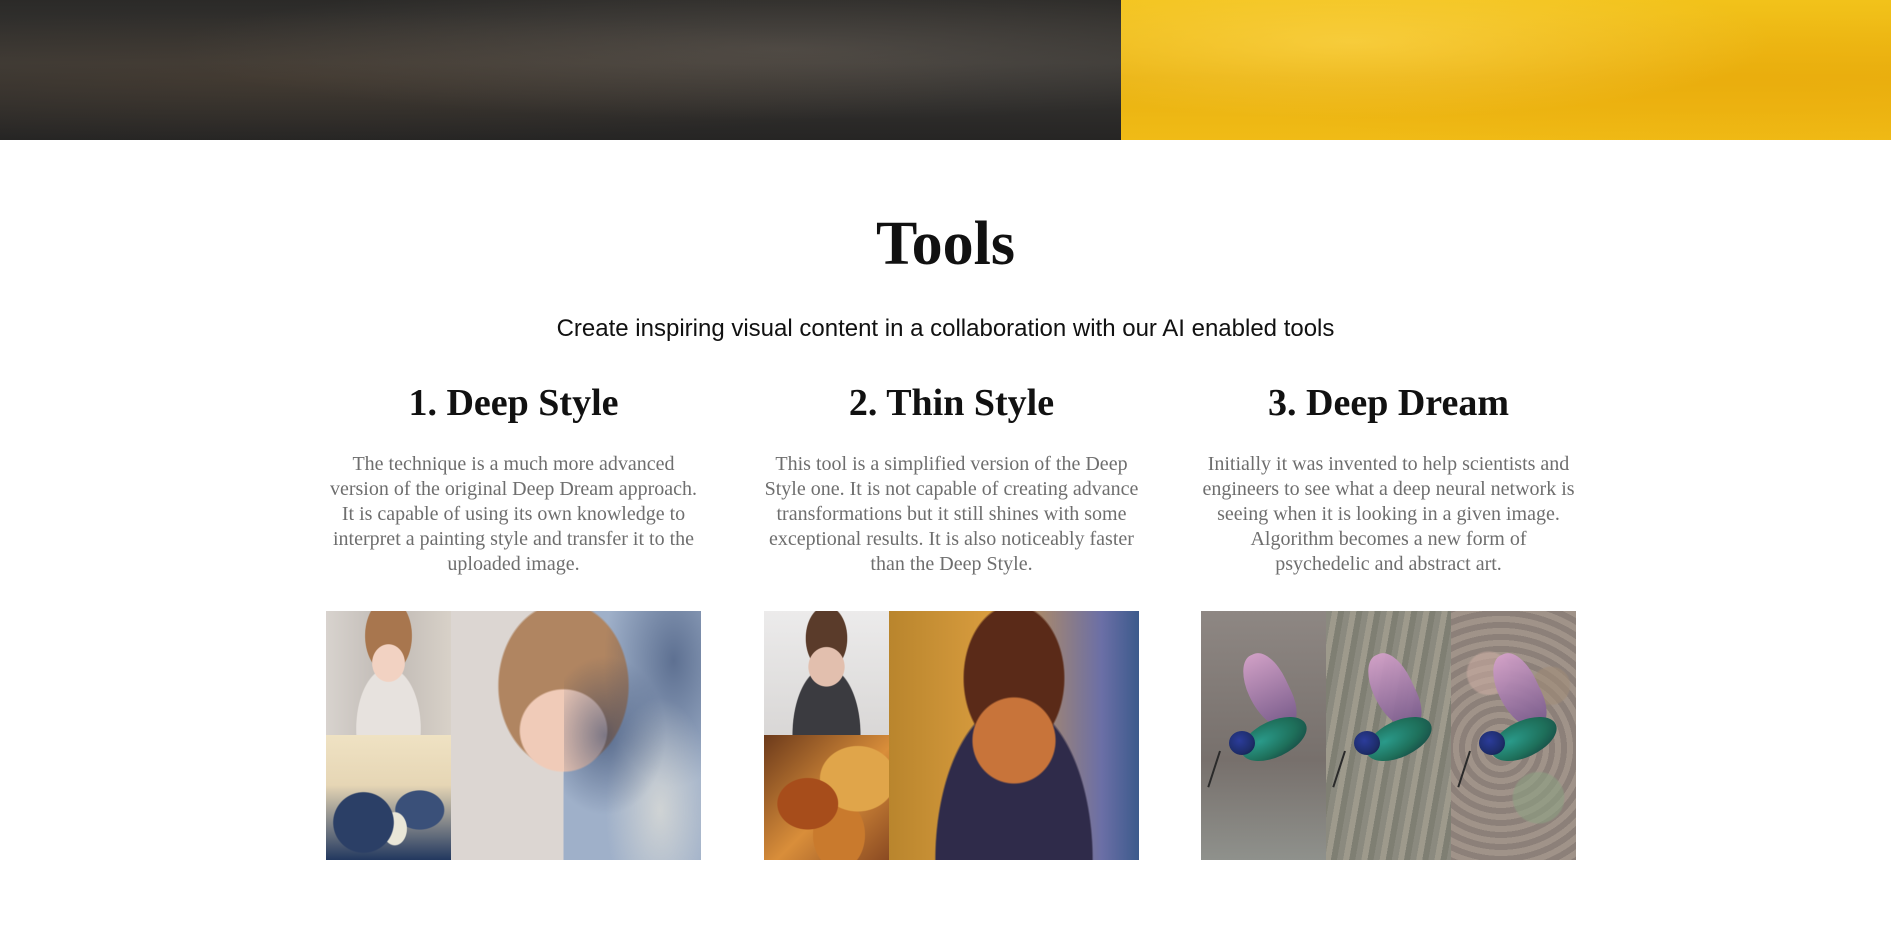 Image resolution: width=1891 pixels, height=941 pixels. What do you see at coordinates (560, 70) in the screenshot?
I see `hero-banner-left-image` at bounding box center [560, 70].